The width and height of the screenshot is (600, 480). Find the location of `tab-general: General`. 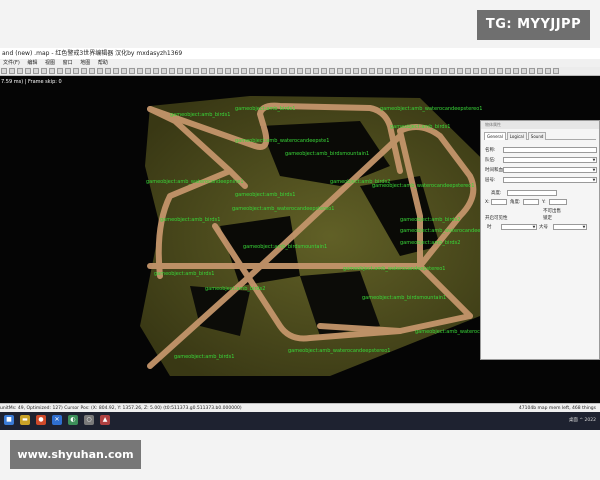

tab-general: General is located at coordinates (495, 136).